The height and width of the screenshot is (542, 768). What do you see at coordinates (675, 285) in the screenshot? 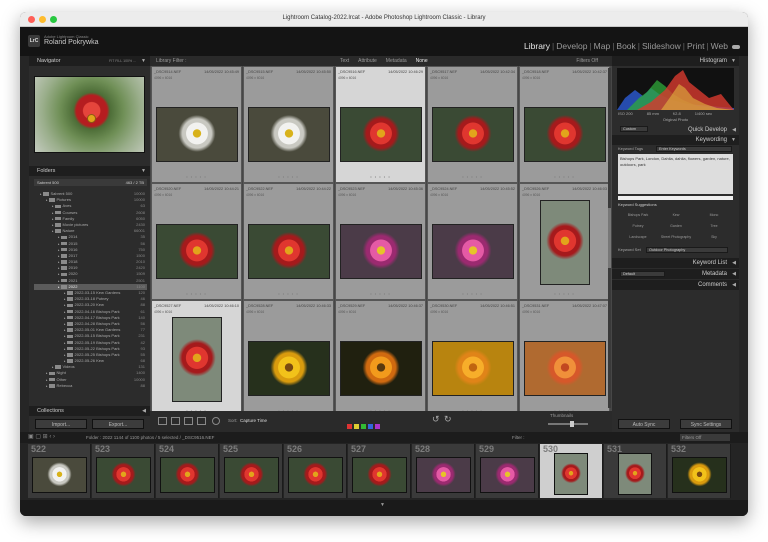
I see `comments-header: Comments ◀` at bounding box center [675, 285].